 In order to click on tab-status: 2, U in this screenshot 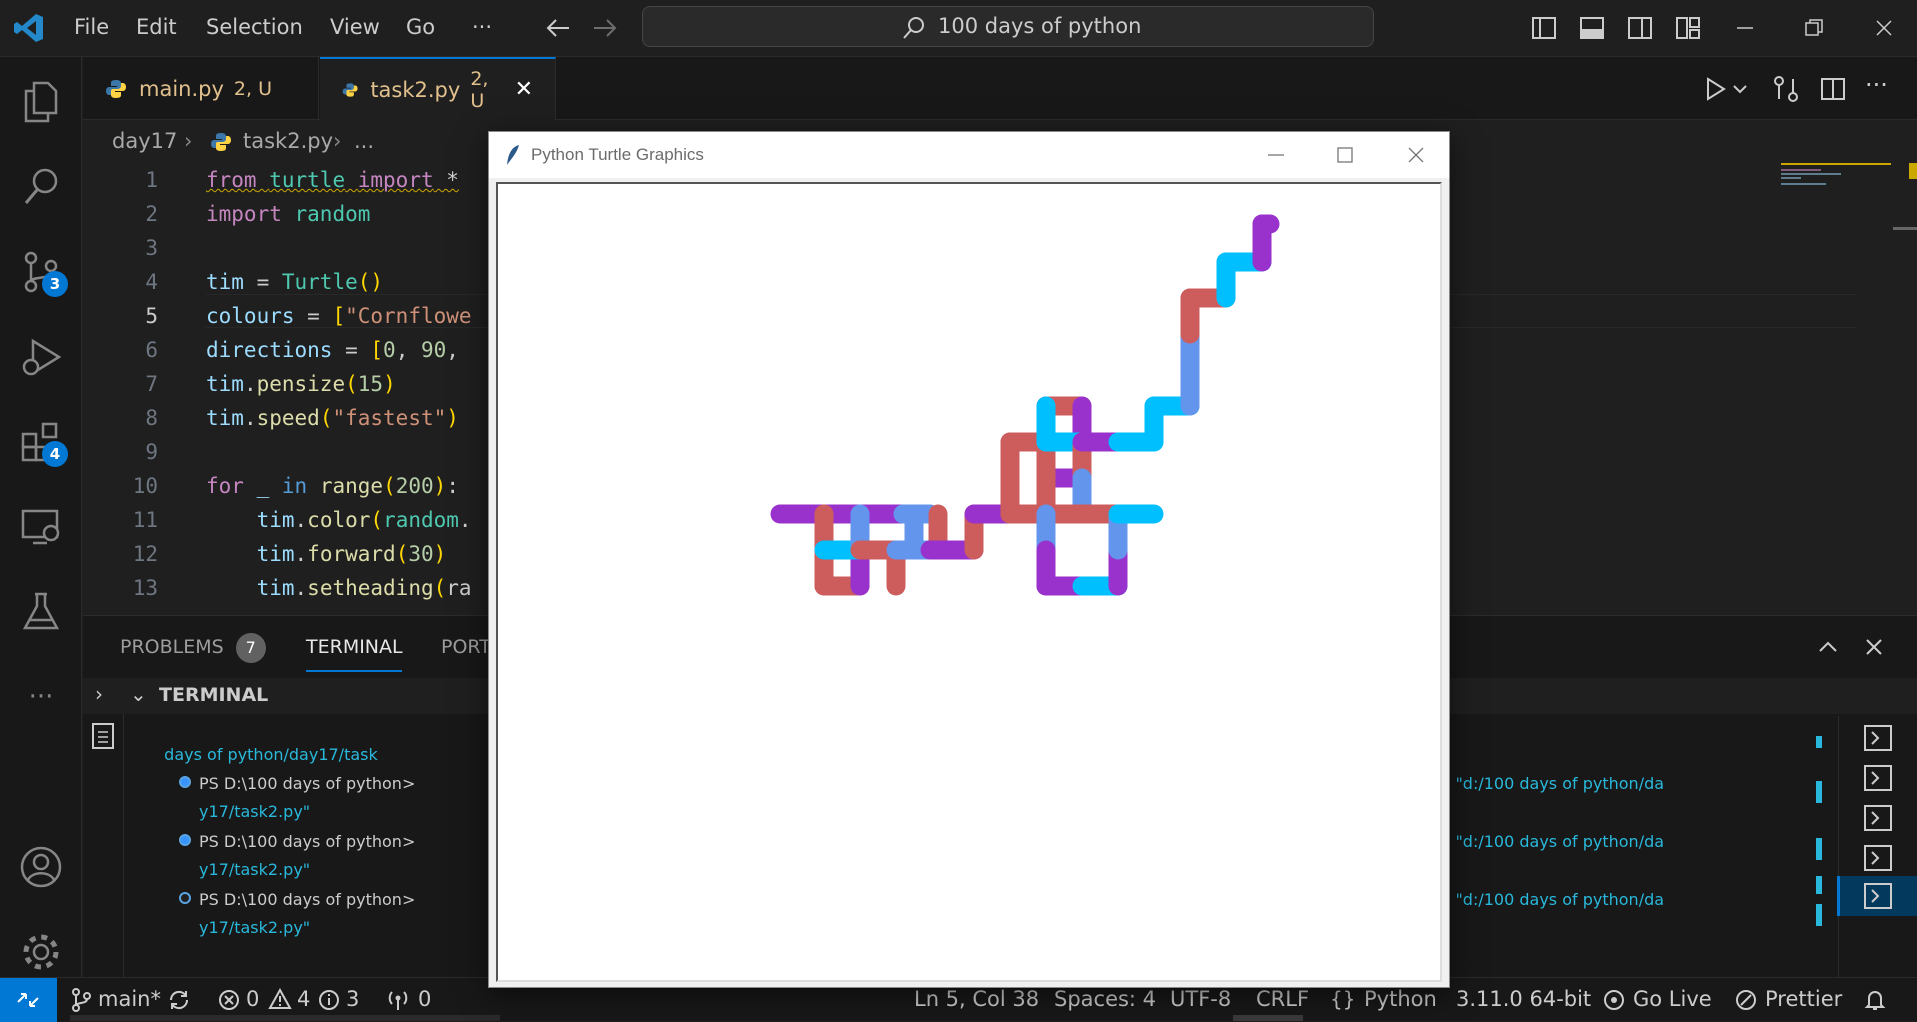, I will do `click(252, 88)`.